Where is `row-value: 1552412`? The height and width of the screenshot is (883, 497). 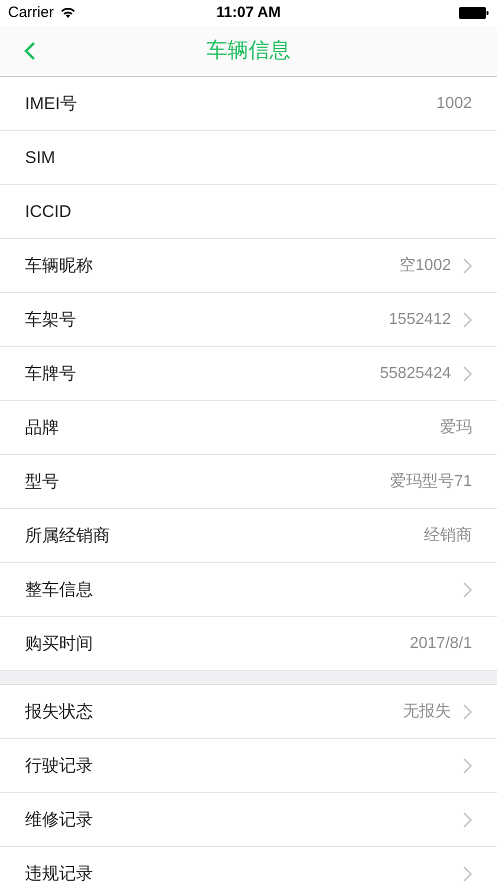 row-value: 1552412 is located at coordinates (419, 320).